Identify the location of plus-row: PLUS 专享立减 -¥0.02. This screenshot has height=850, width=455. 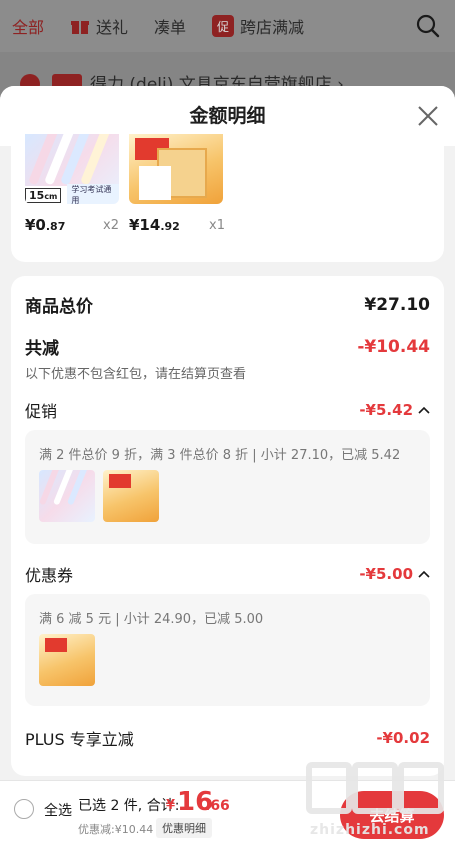
(227, 738).